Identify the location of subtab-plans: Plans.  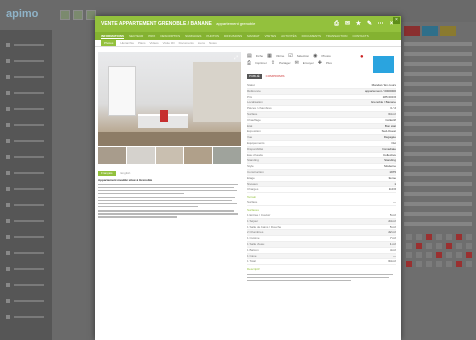
(142, 43).